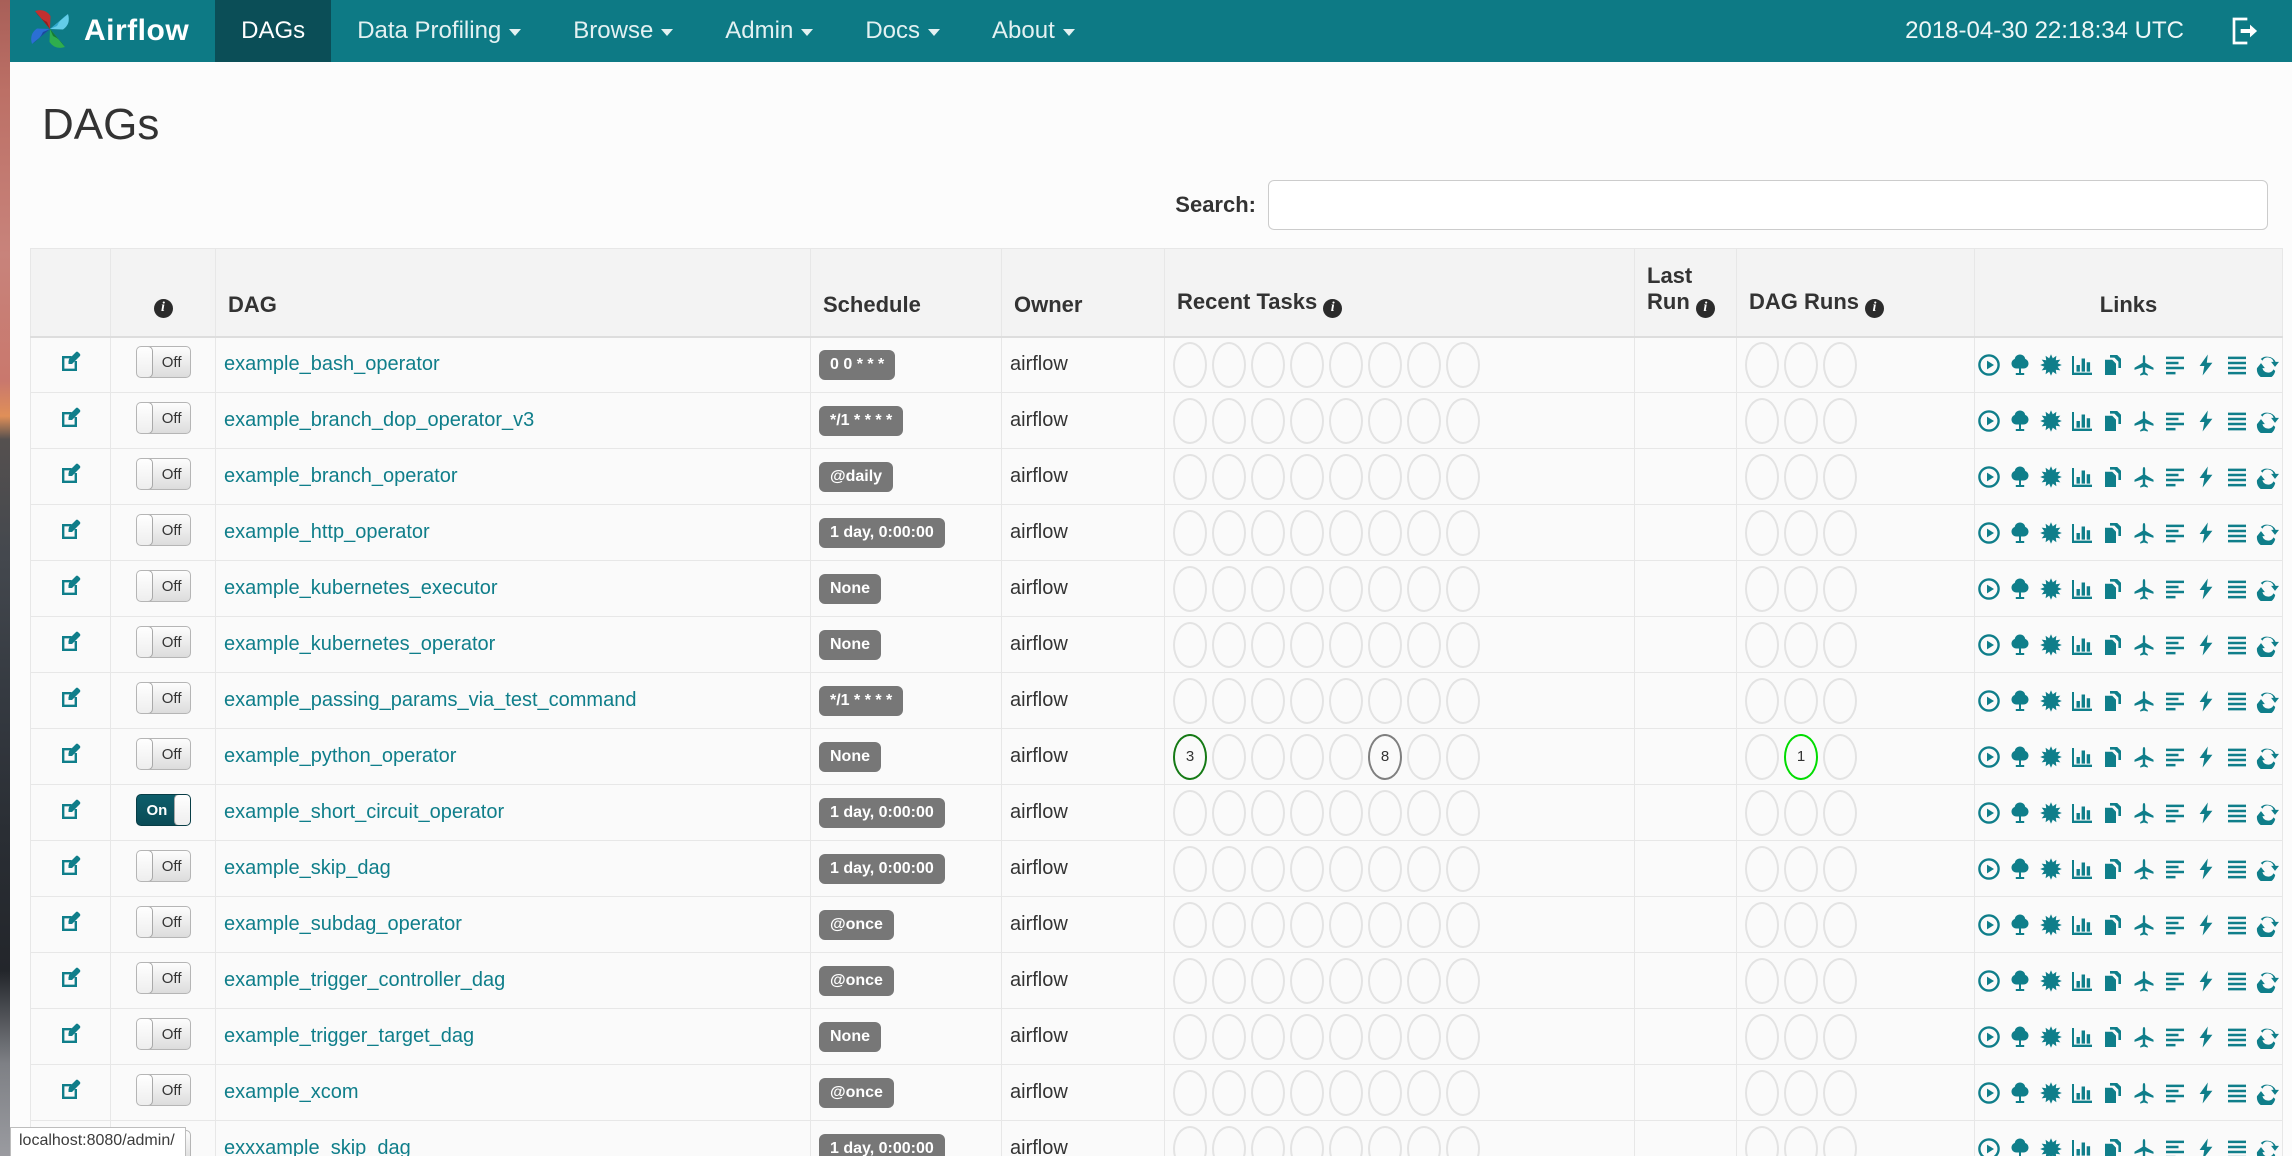 This screenshot has width=2292, height=1156. I want to click on state-count-circle-success: 3, so click(1190, 756).